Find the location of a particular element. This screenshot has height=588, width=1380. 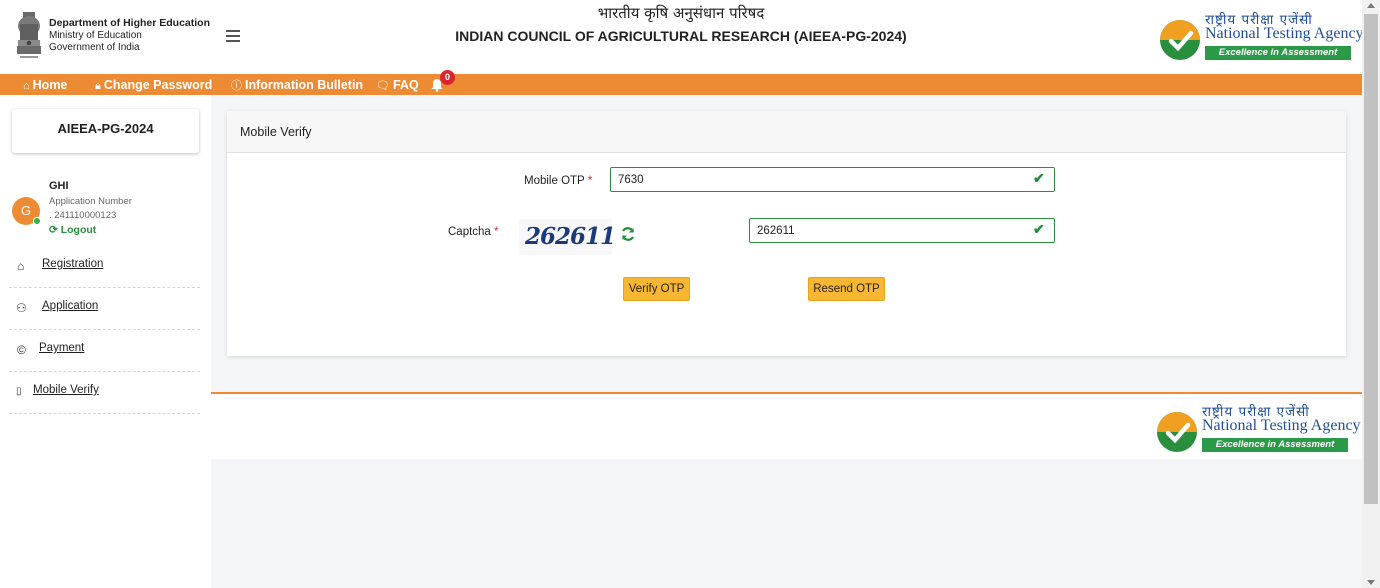

nav-faq-label: FAQ is located at coordinates (405, 85).